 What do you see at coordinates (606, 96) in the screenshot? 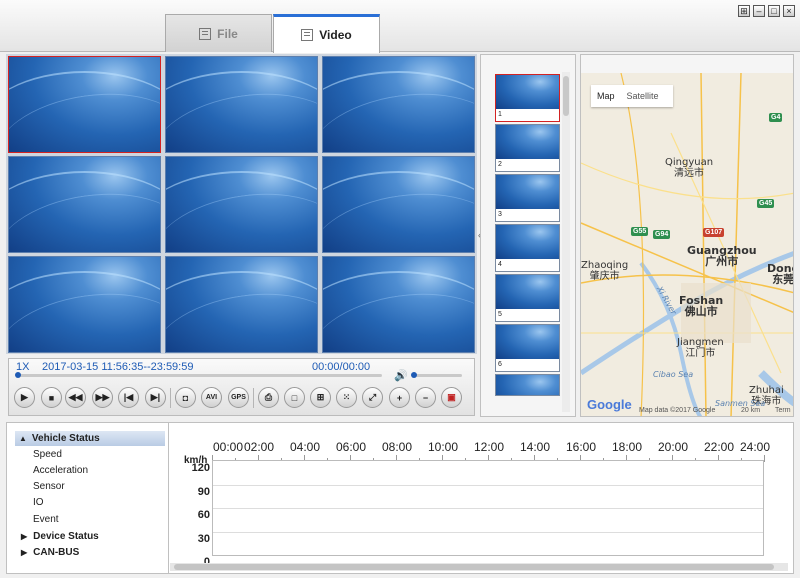
I see `map-tab: Map` at bounding box center [606, 96].